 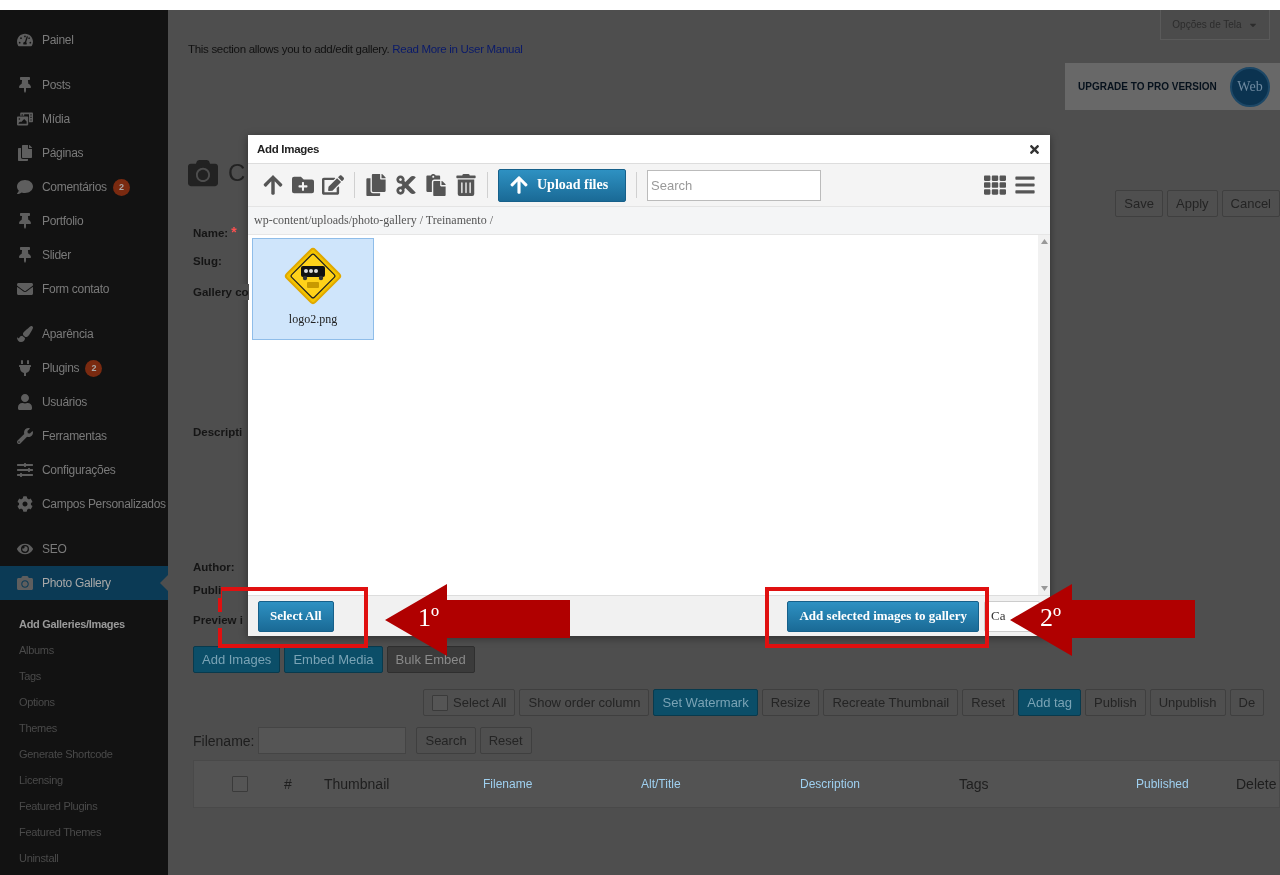 What do you see at coordinates (429, 618) in the screenshot?
I see `step-label: 1º` at bounding box center [429, 618].